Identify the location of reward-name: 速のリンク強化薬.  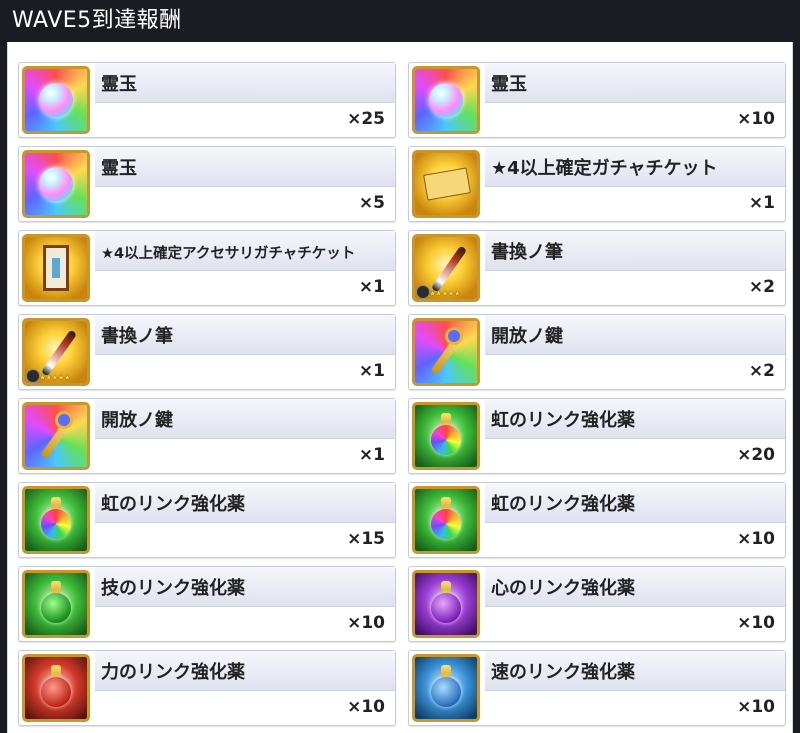
(563, 672).